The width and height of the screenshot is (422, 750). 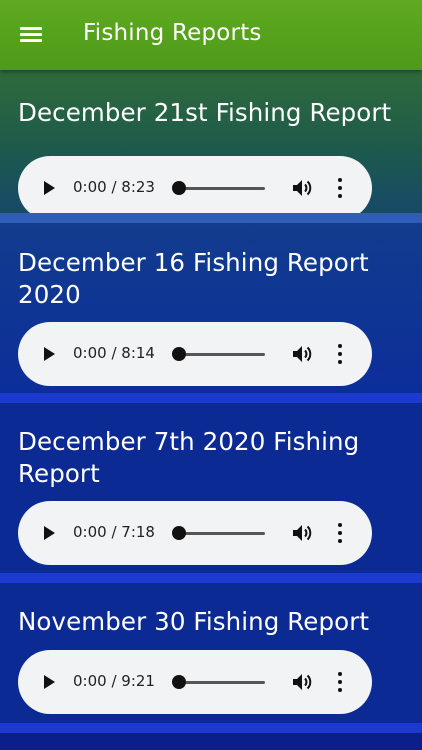 What do you see at coordinates (194, 621) in the screenshot?
I see `report-title: November 30 Fishing Report` at bounding box center [194, 621].